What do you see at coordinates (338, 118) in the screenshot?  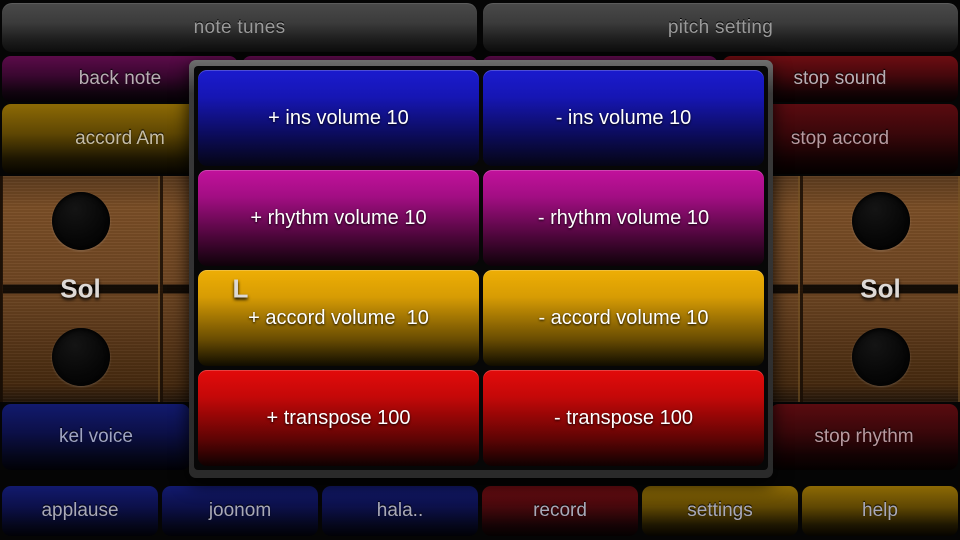 I see `inc-ins-volume: + ins volume 10` at bounding box center [338, 118].